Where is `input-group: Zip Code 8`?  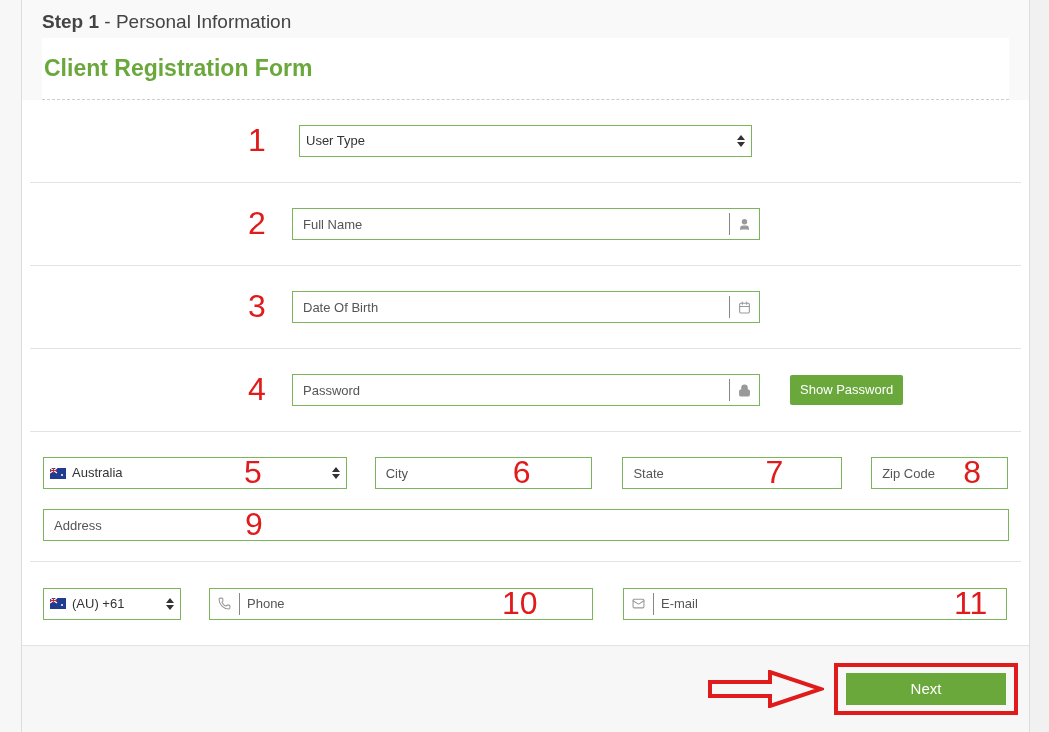
input-group: Zip Code 8 is located at coordinates (939, 473).